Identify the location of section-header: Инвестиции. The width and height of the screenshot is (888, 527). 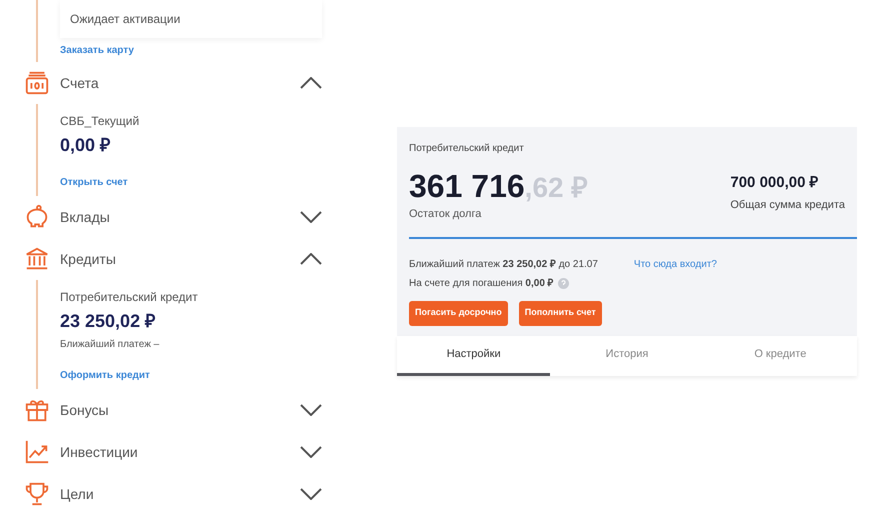
(170, 452).